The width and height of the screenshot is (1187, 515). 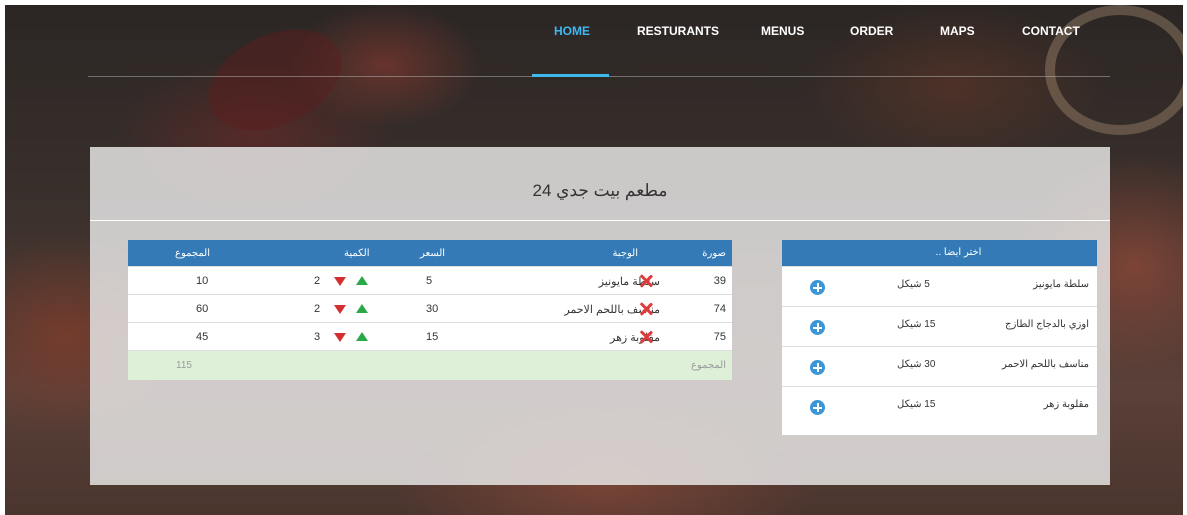 I want to click on col-price-header: السعر, so click(x=433, y=253).